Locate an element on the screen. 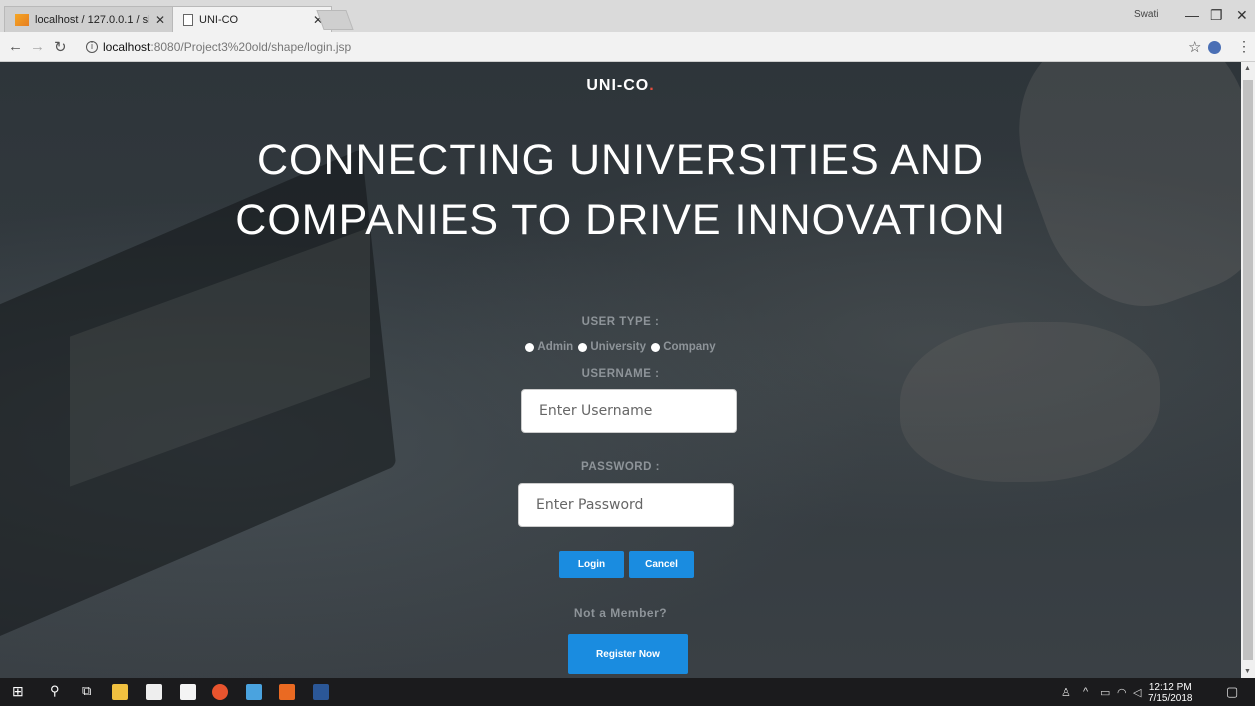 This screenshot has height=706, width=1255. restore-icon: ❐ is located at coordinates (1216, 15).